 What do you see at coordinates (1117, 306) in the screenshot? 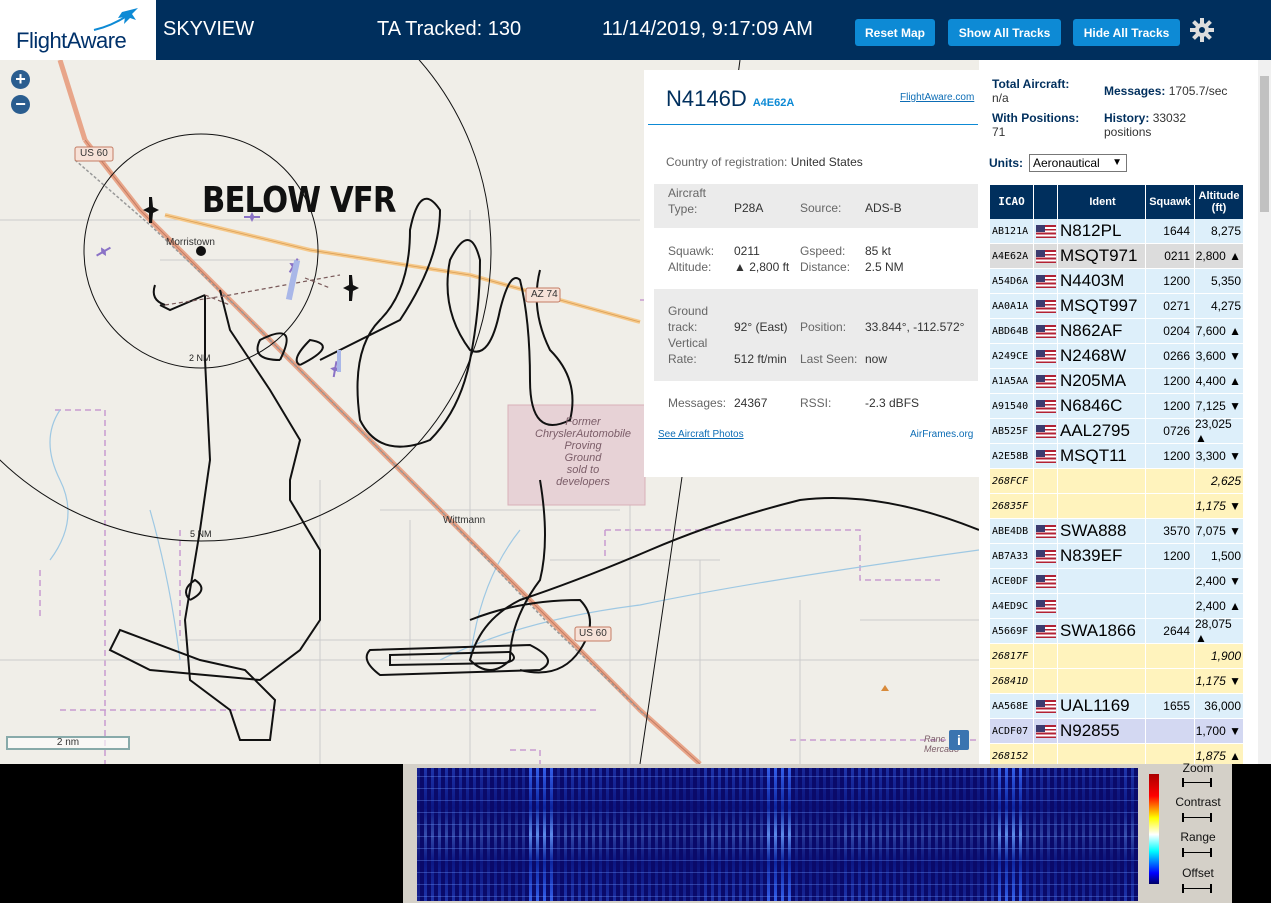
I see `table-row: AA0A1A MSQT997 0271 4,275` at bounding box center [1117, 306].